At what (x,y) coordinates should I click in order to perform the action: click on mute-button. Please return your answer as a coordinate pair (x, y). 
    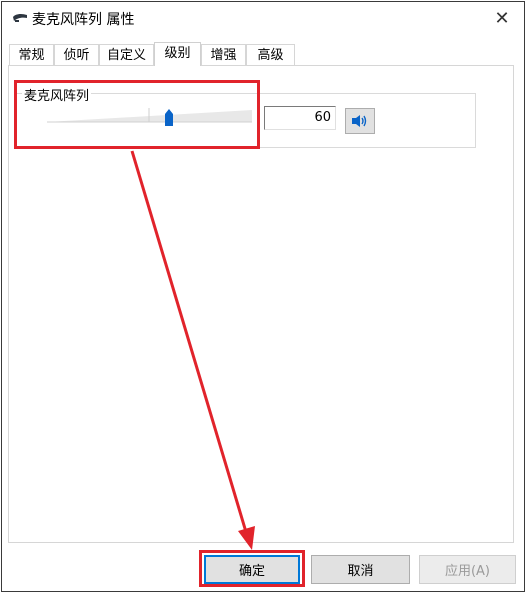
    Looking at the image, I should click on (360, 121).